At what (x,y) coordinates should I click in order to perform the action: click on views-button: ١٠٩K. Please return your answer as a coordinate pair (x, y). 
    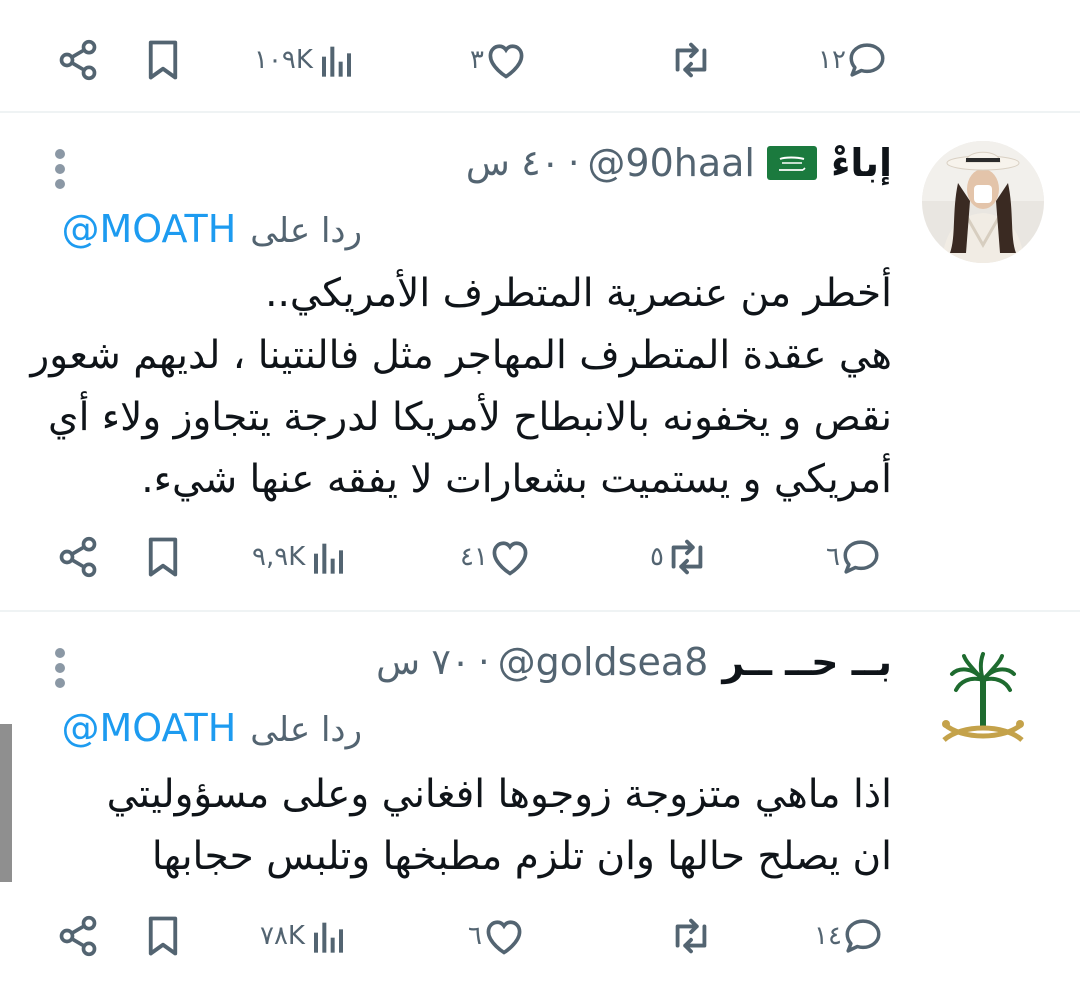
    Looking at the image, I should click on (305, 60).